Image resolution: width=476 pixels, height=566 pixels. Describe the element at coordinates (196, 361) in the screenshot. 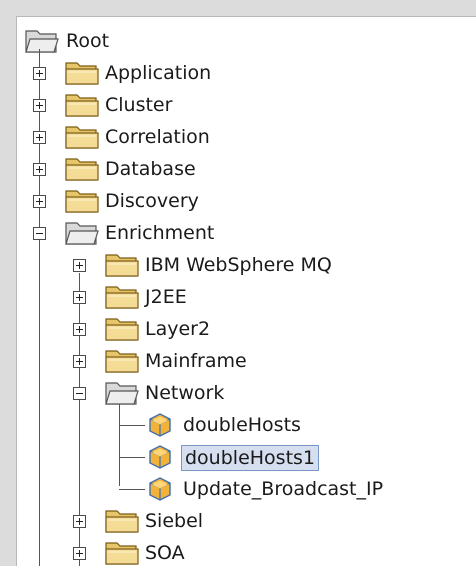

I see `tree-node-label: Mainframe` at that location.